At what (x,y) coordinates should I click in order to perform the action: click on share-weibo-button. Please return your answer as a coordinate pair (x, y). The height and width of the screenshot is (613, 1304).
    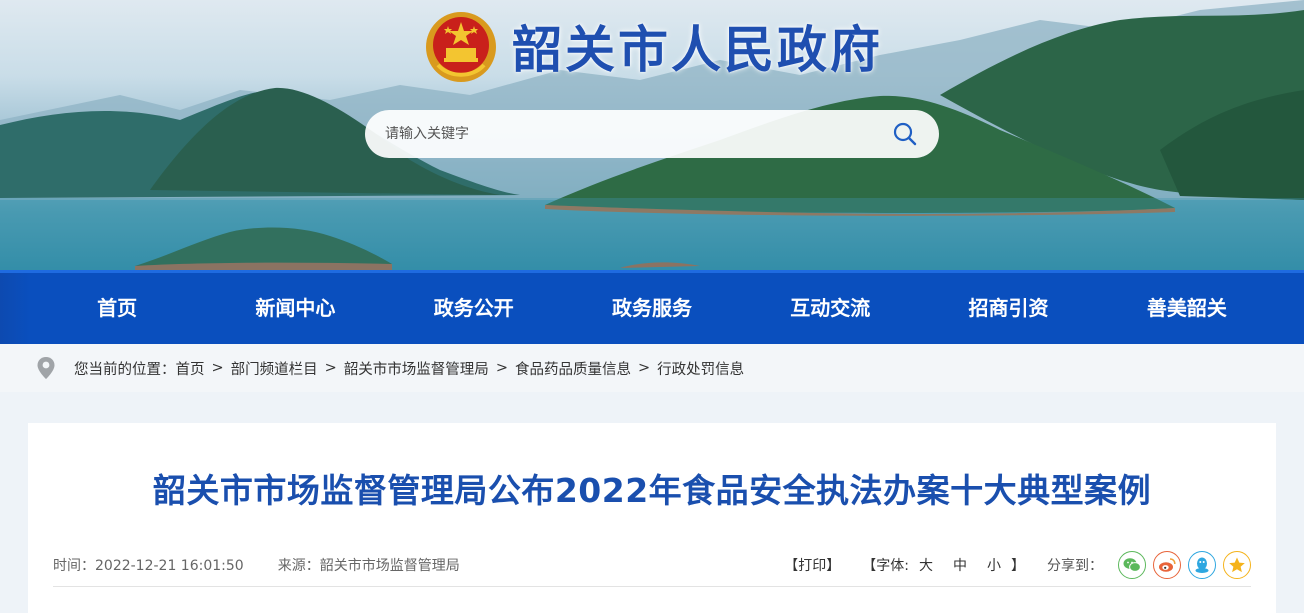
    Looking at the image, I should click on (1167, 565).